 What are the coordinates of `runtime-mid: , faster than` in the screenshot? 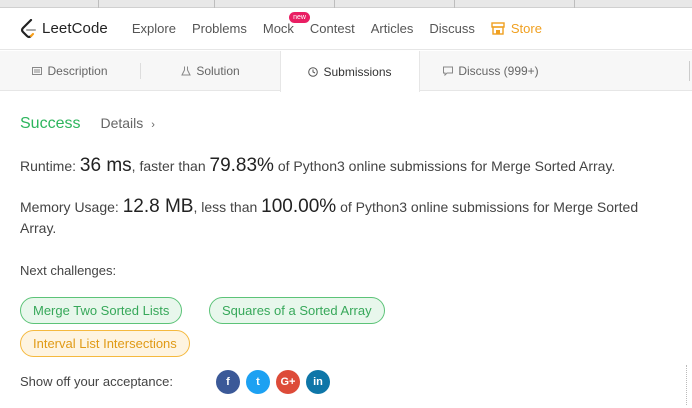 It's located at (170, 166).